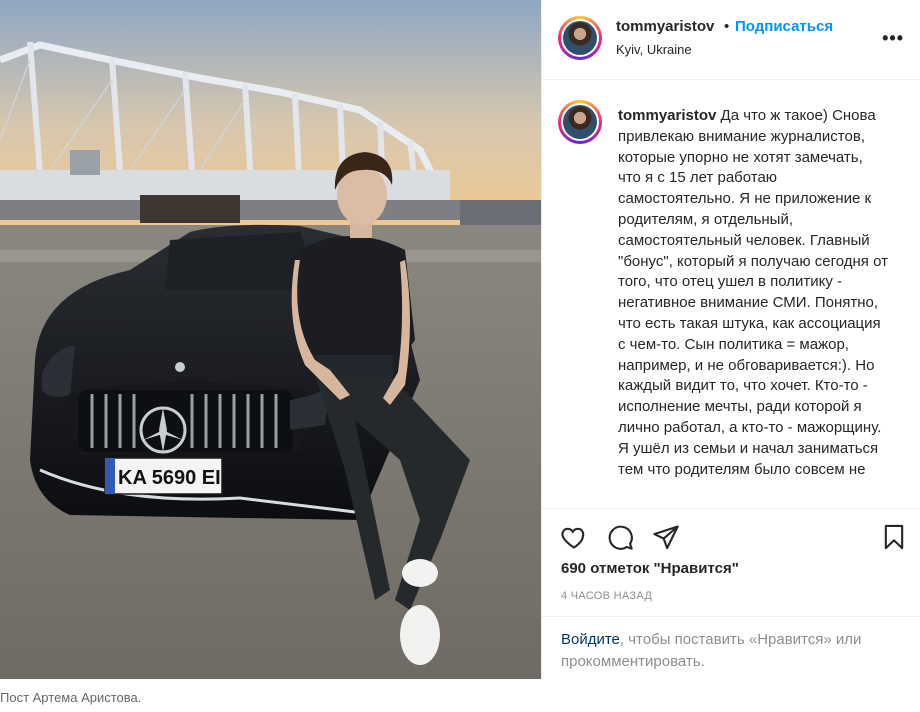 The height and width of the screenshot is (712, 920). Describe the element at coordinates (580, 38) in the screenshot. I see `avatar` at that location.